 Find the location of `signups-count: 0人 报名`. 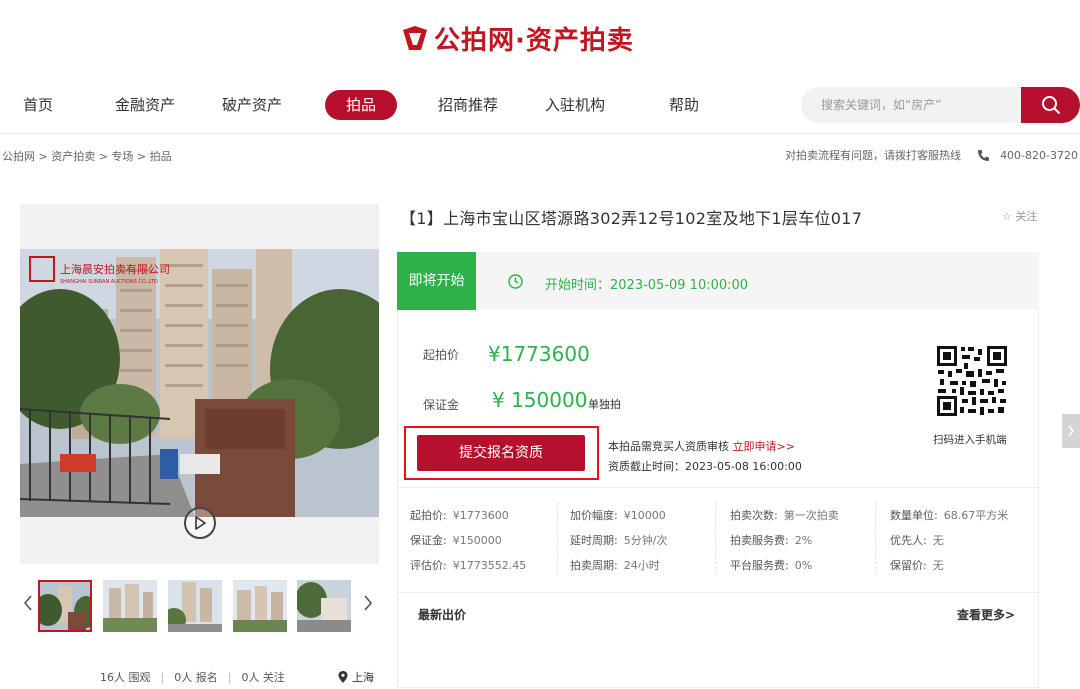

signups-count: 0人 报名 is located at coordinates (196, 677).